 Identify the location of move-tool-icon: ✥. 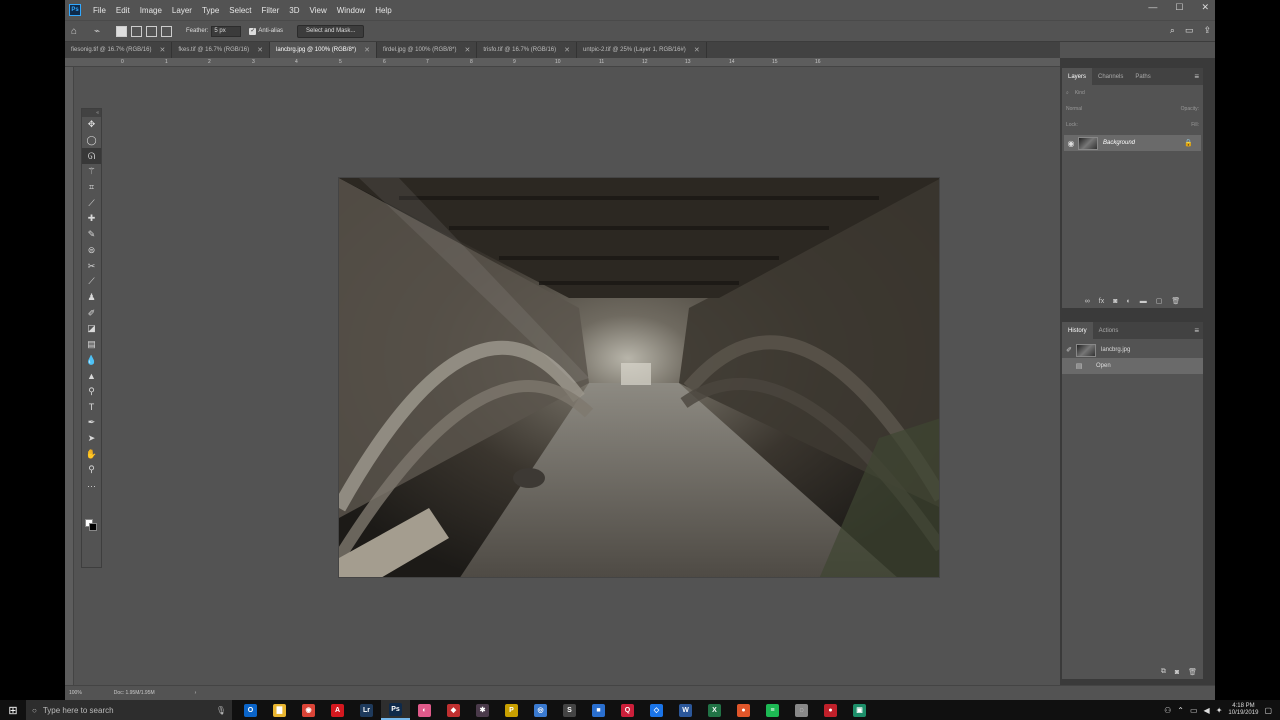
(91, 125).